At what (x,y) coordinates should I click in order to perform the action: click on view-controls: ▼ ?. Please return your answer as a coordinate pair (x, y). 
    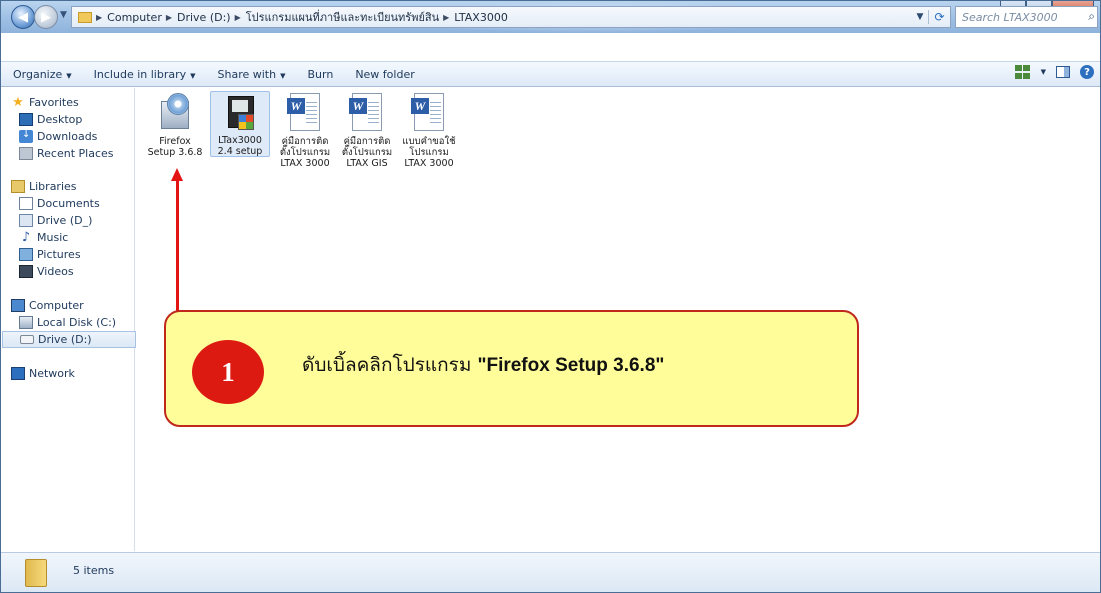
    Looking at the image, I should click on (1054, 72).